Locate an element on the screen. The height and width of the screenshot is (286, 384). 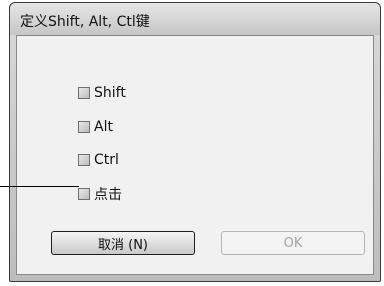
alt-checkbox: Alt is located at coordinates (95, 127).